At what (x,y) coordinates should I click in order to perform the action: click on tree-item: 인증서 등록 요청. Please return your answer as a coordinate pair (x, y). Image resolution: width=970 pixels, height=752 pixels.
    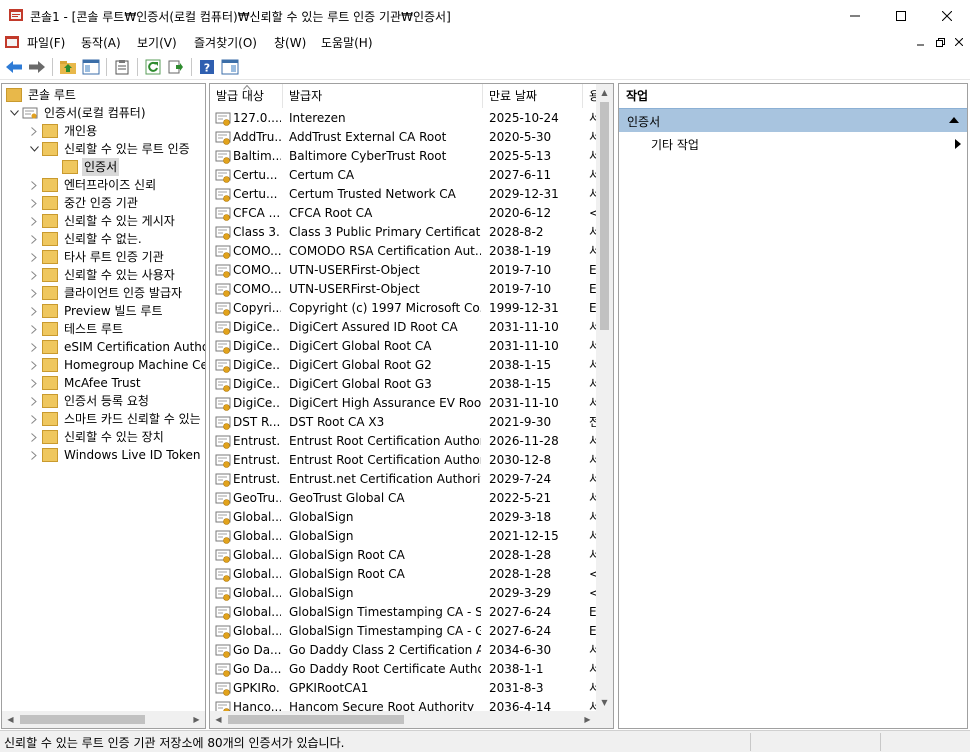
    Looking at the image, I should click on (88, 401).